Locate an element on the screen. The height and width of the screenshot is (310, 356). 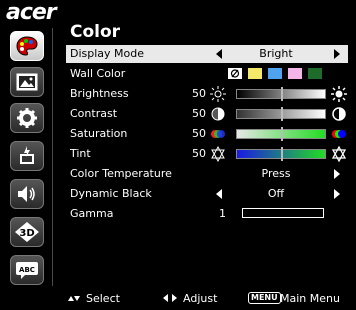
sidebar-3d: 3D is located at coordinates (27, 232).